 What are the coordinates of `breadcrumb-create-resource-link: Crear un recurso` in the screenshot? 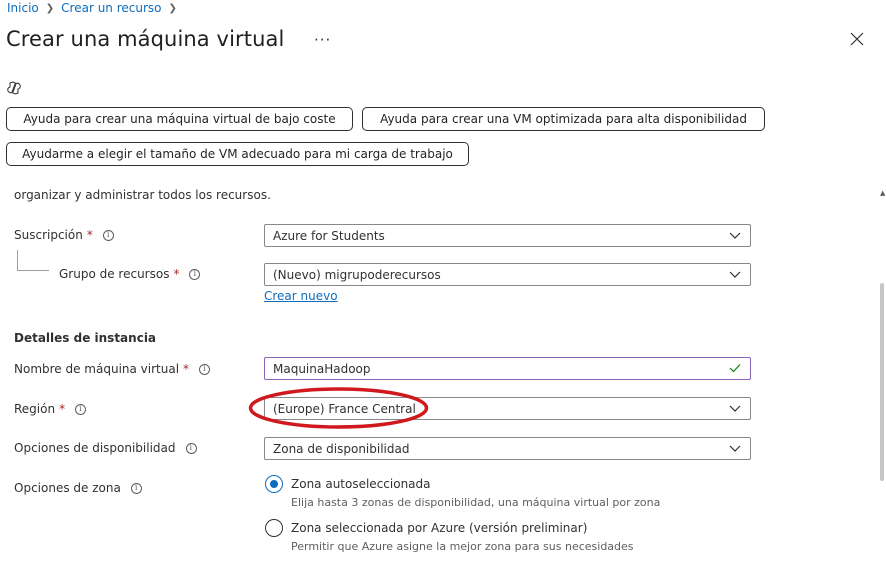 It's located at (111, 8).